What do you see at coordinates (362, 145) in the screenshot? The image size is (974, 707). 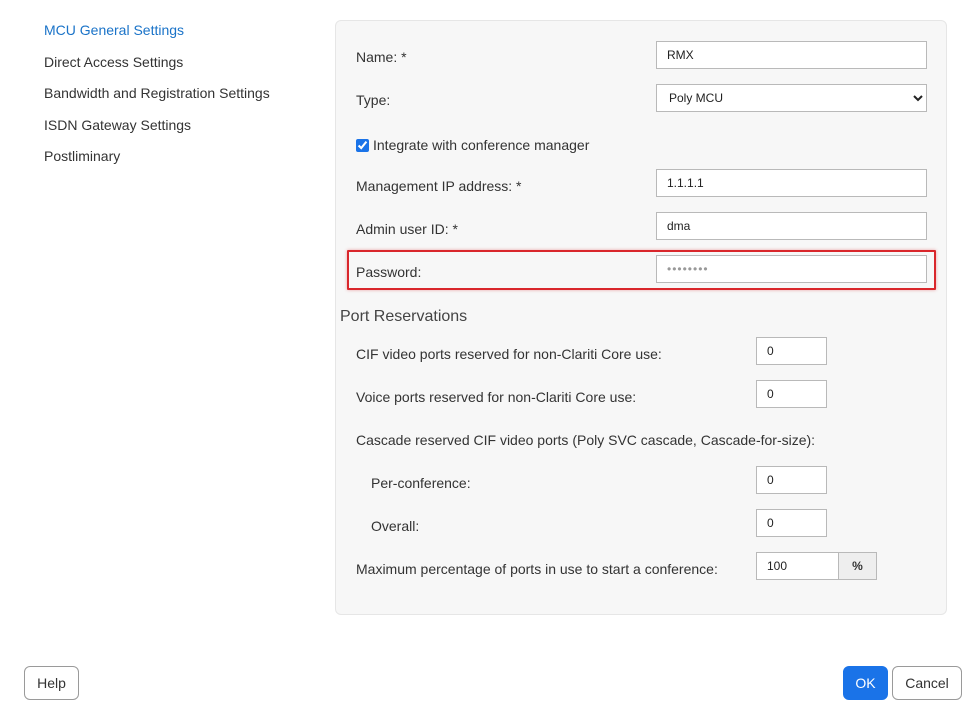 I see `integrate-checkbox` at bounding box center [362, 145].